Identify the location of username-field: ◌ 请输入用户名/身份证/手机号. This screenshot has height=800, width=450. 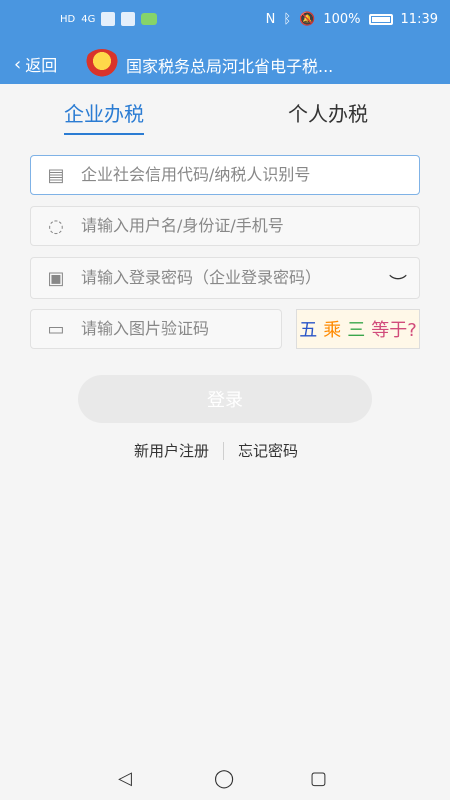
(225, 226).